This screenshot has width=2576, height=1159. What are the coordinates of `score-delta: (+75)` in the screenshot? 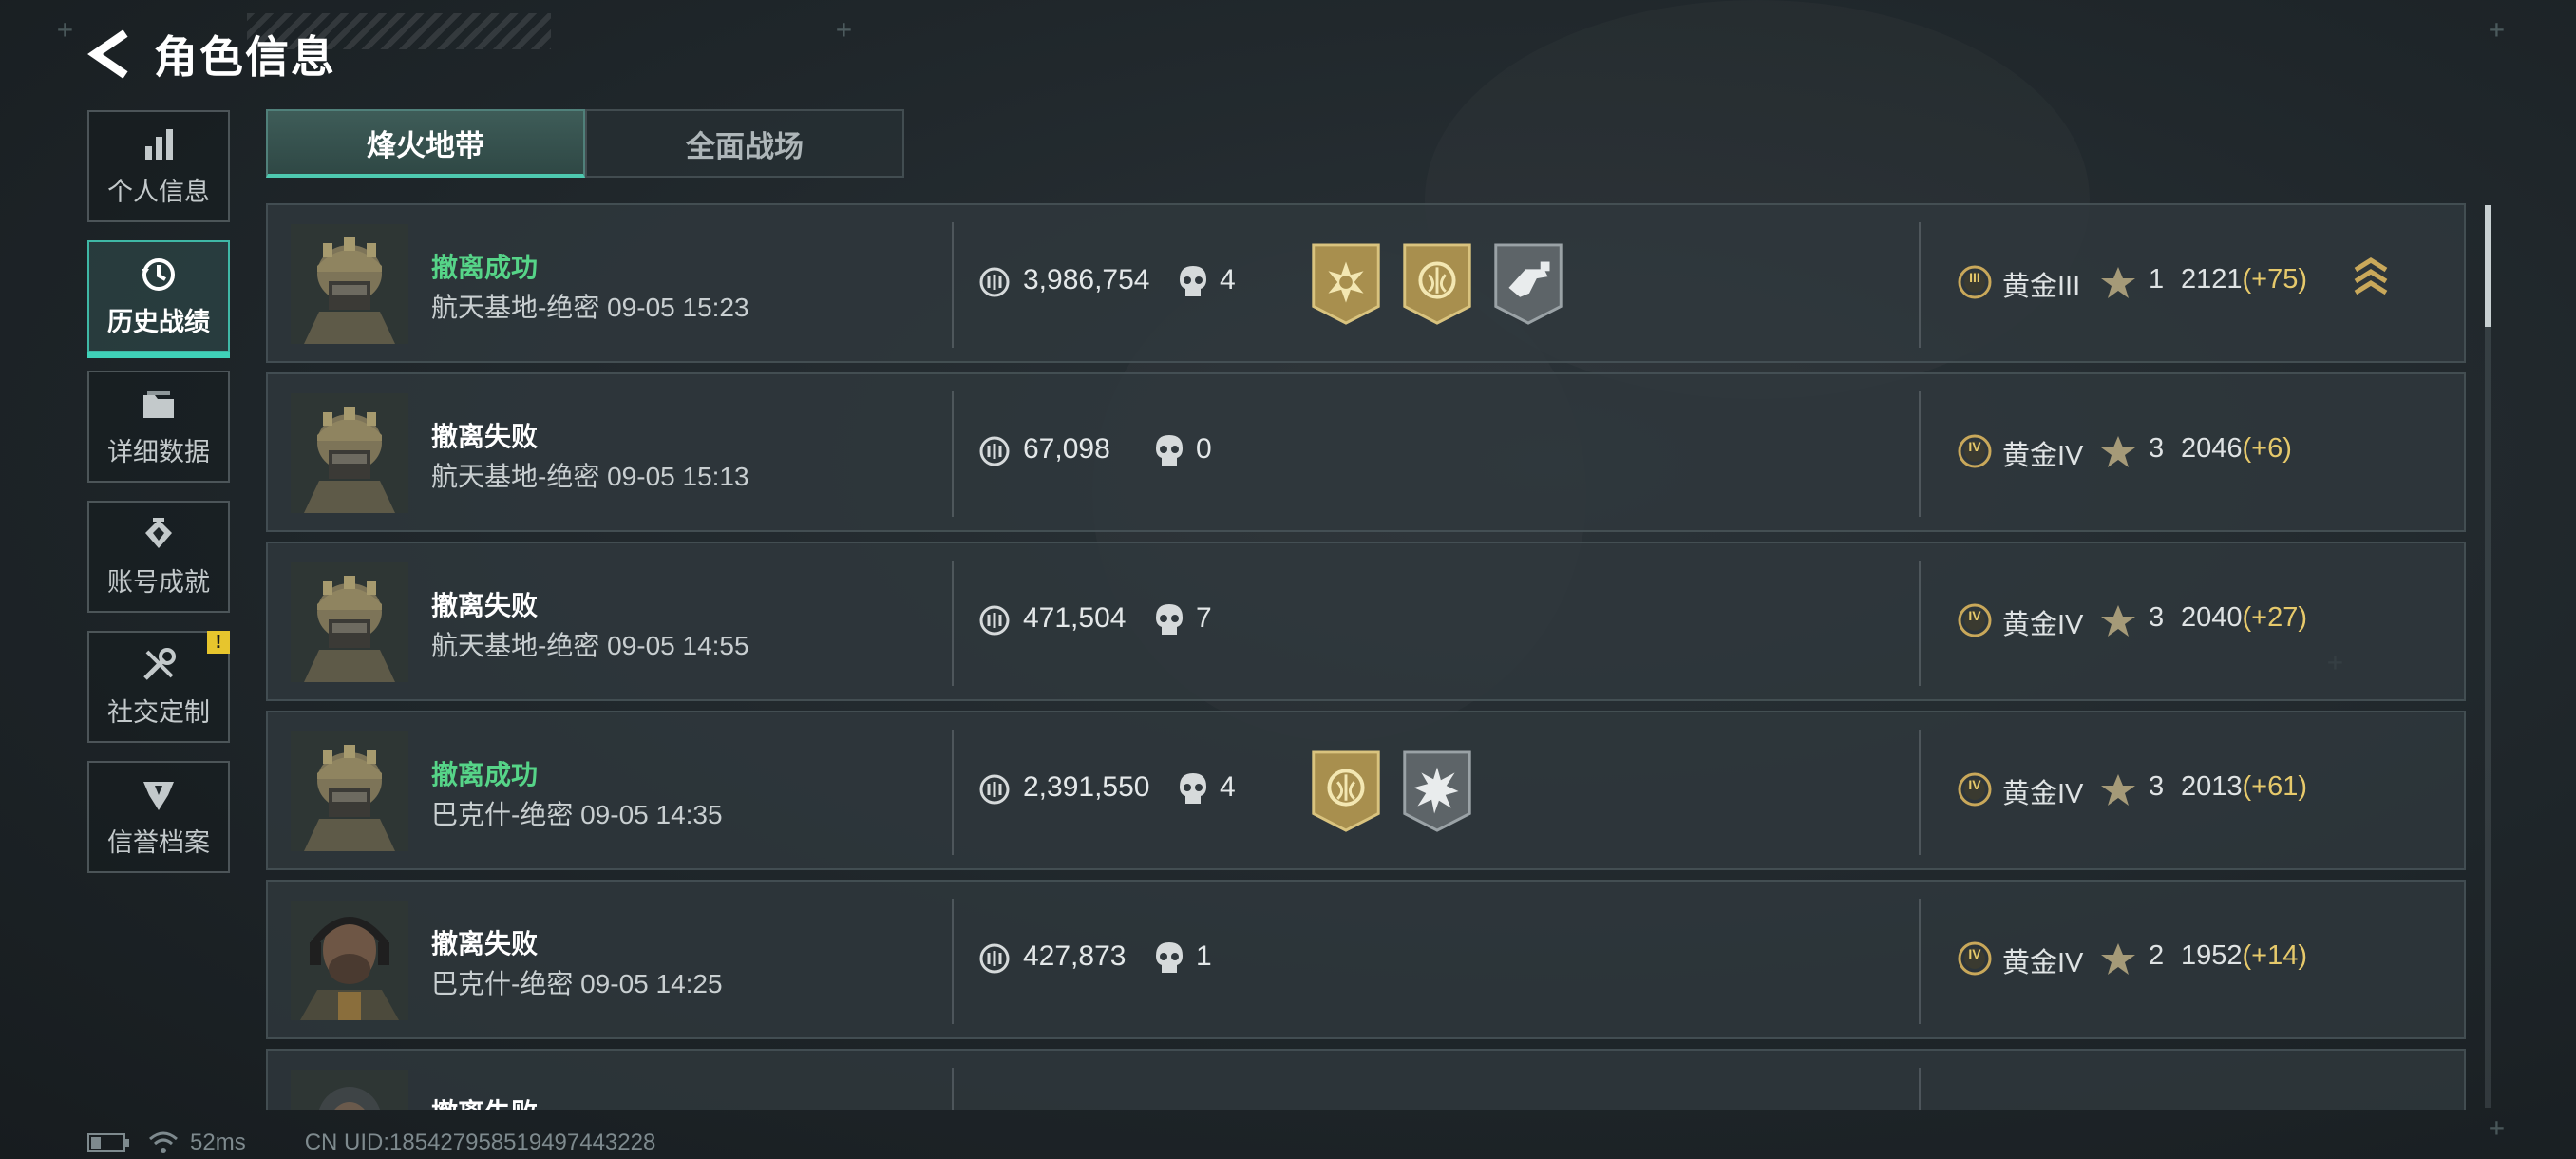 It's located at (2275, 279).